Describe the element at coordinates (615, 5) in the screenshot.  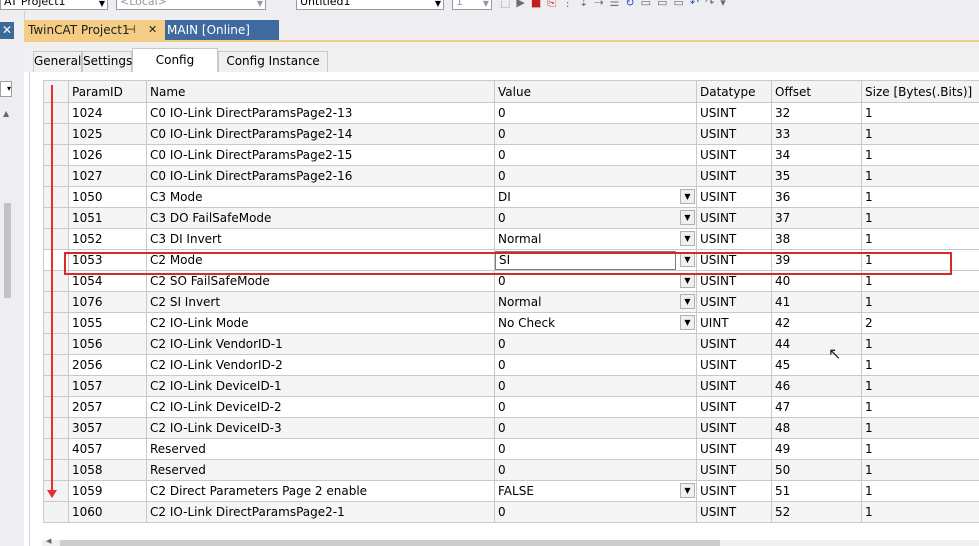
I see `list-icon: ☰` at that location.